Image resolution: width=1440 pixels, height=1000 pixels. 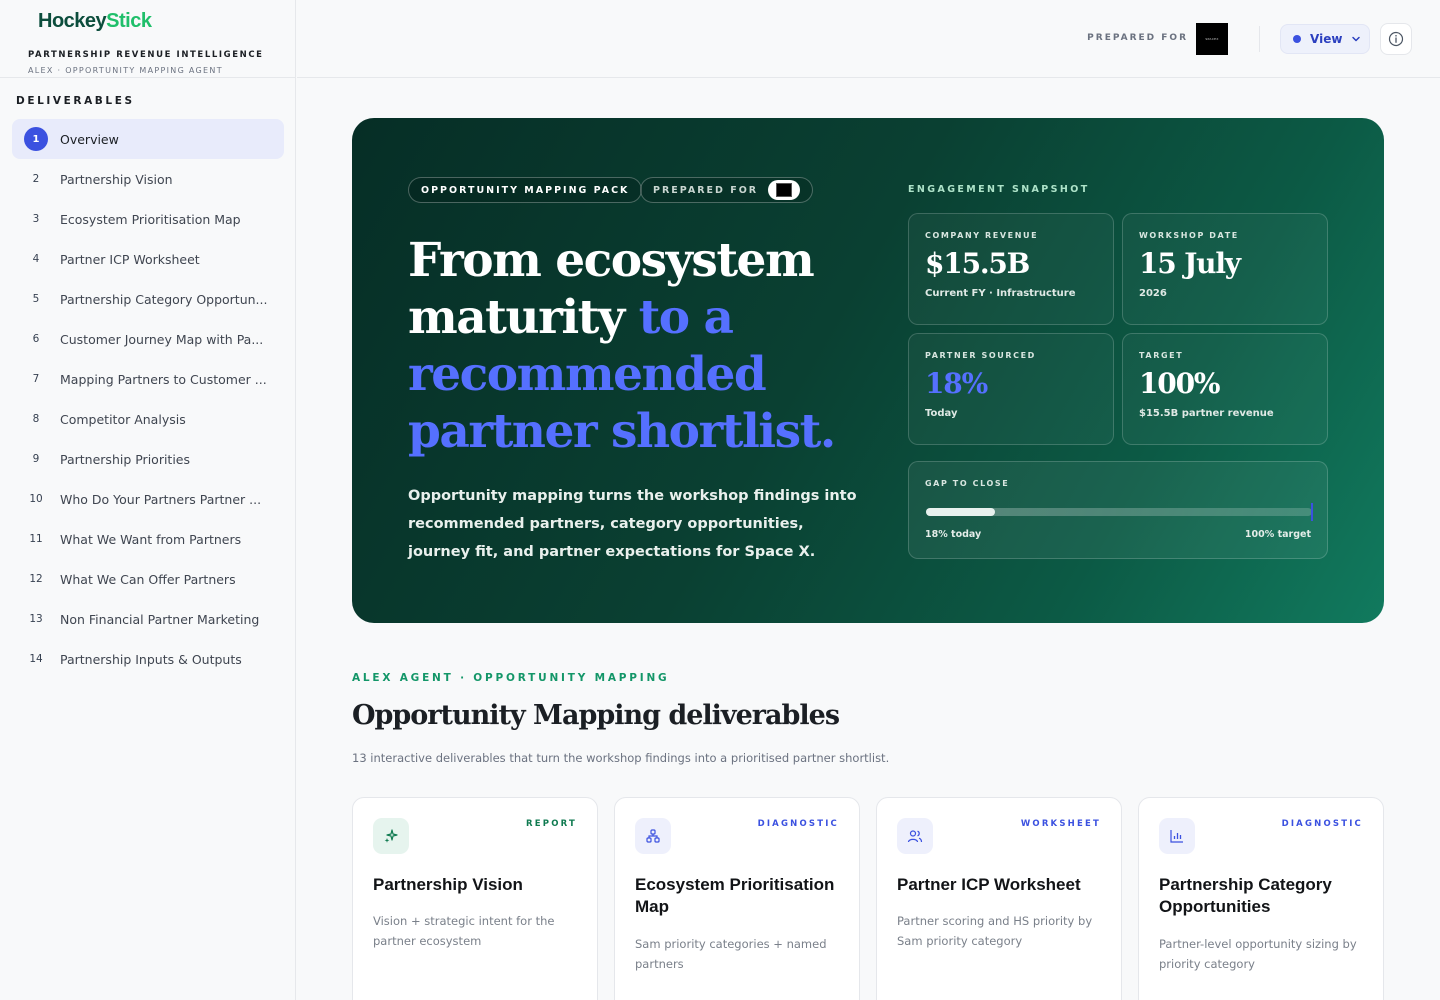 What do you see at coordinates (116, 179) in the screenshot?
I see `sidebar-item-label: Partnership Vision` at bounding box center [116, 179].